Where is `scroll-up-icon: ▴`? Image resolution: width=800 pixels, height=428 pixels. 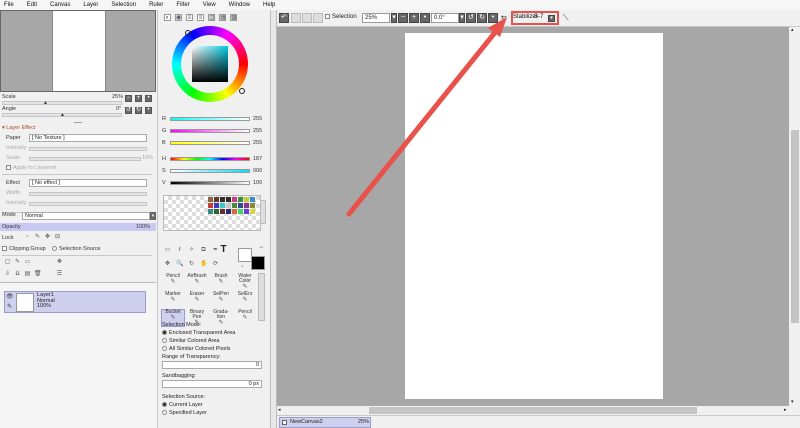 scroll-up-icon: ▴ is located at coordinates (792, 30).